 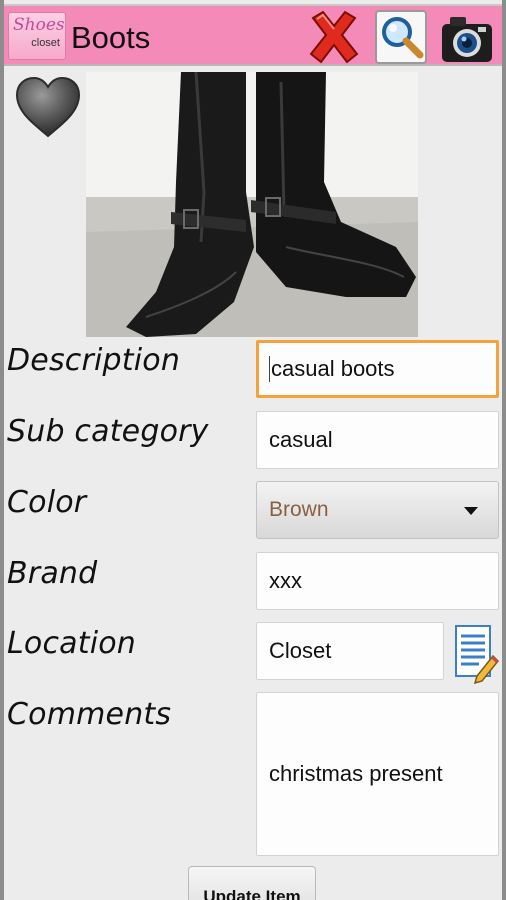 I want to click on description-label: Description, so click(x=94, y=360).